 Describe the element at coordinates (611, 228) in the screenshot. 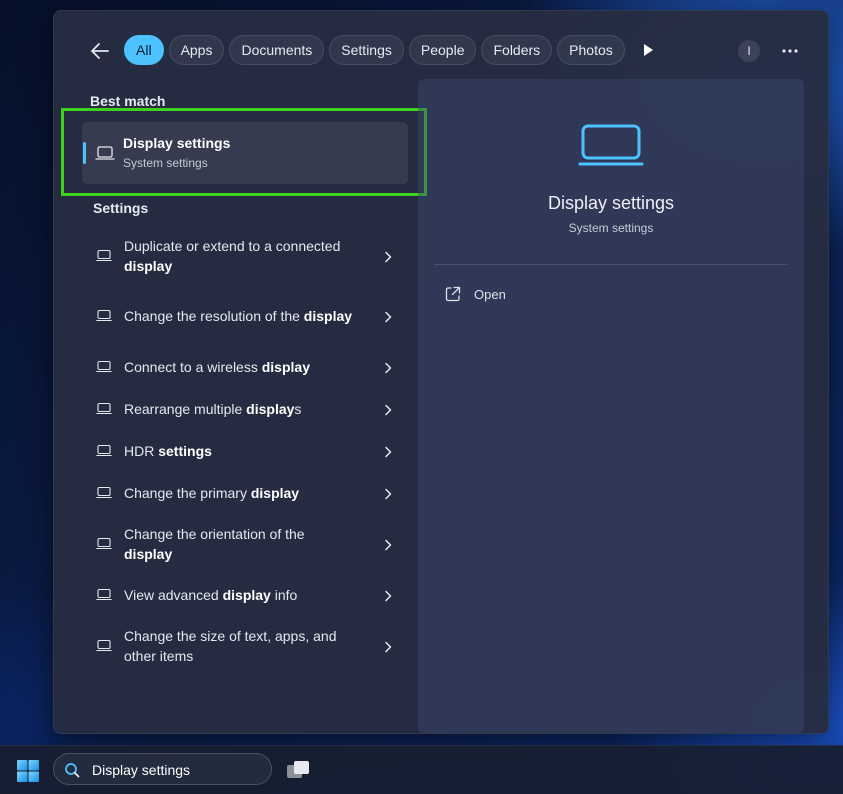

I see `preview-subtitle: System settings` at that location.